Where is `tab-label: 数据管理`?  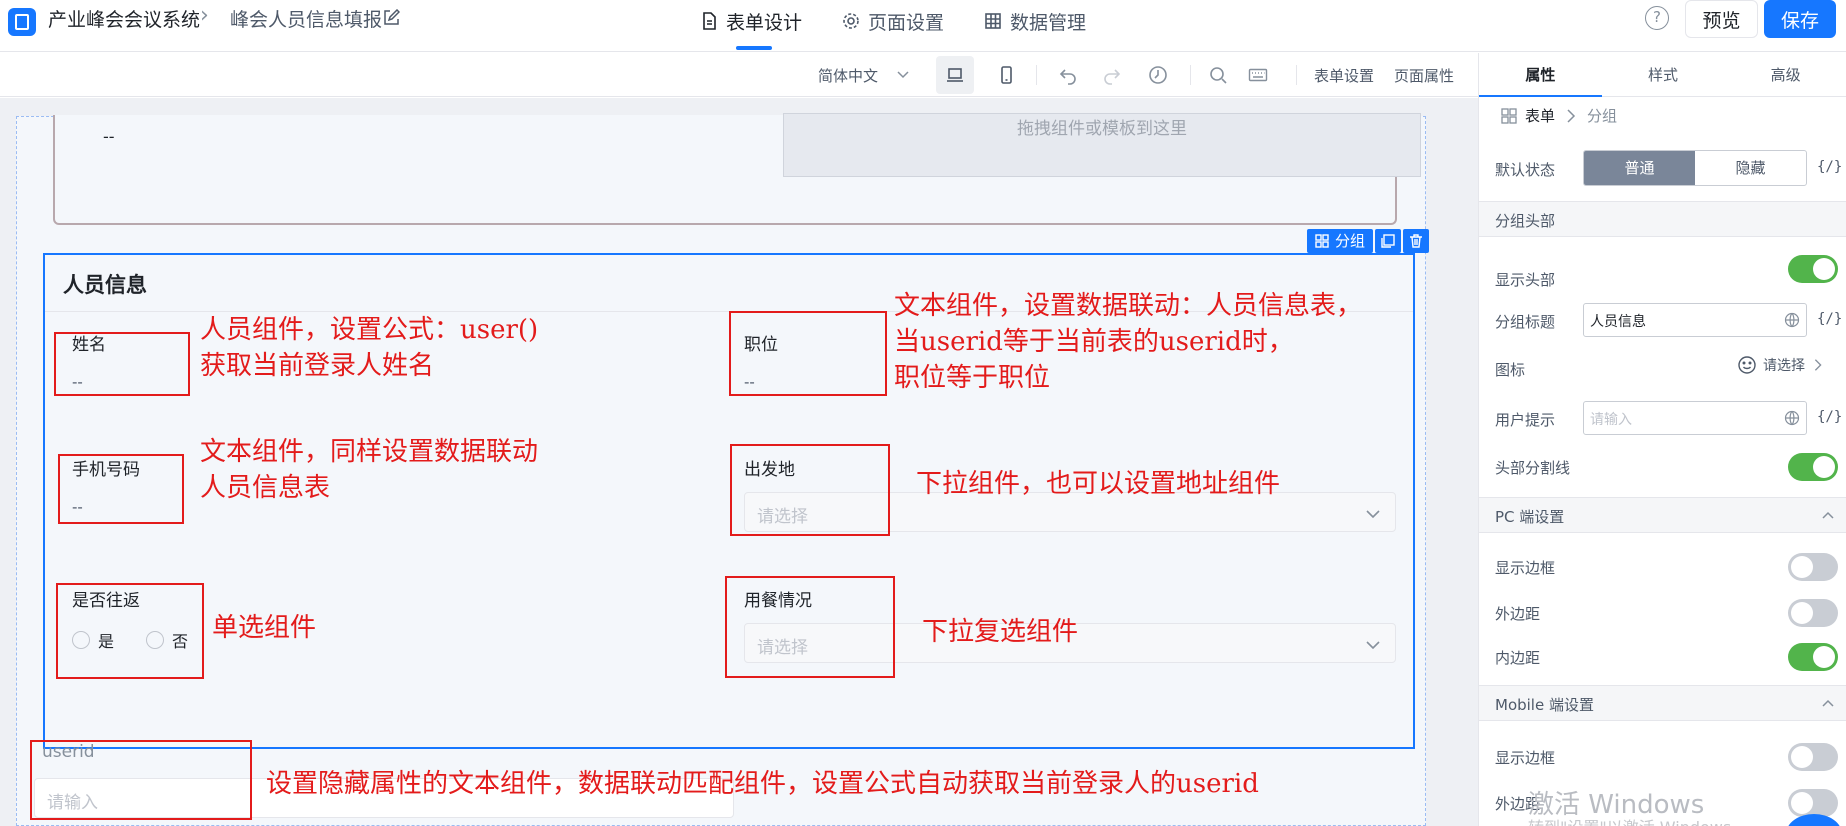 tab-label: 数据管理 is located at coordinates (1048, 23).